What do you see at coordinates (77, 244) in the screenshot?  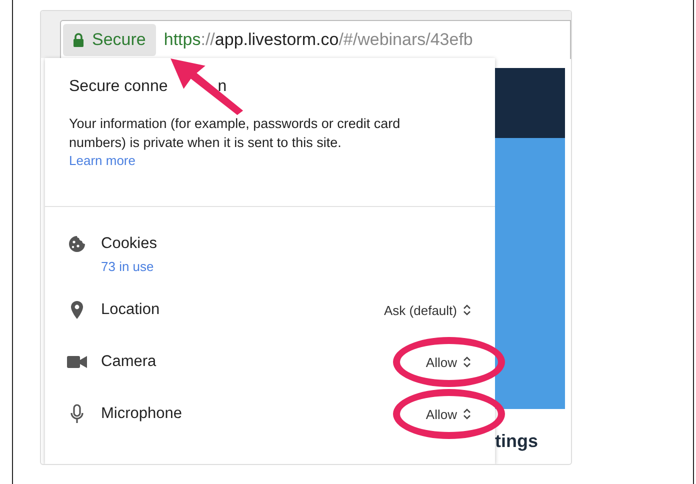 I see `cookie-icon` at bounding box center [77, 244].